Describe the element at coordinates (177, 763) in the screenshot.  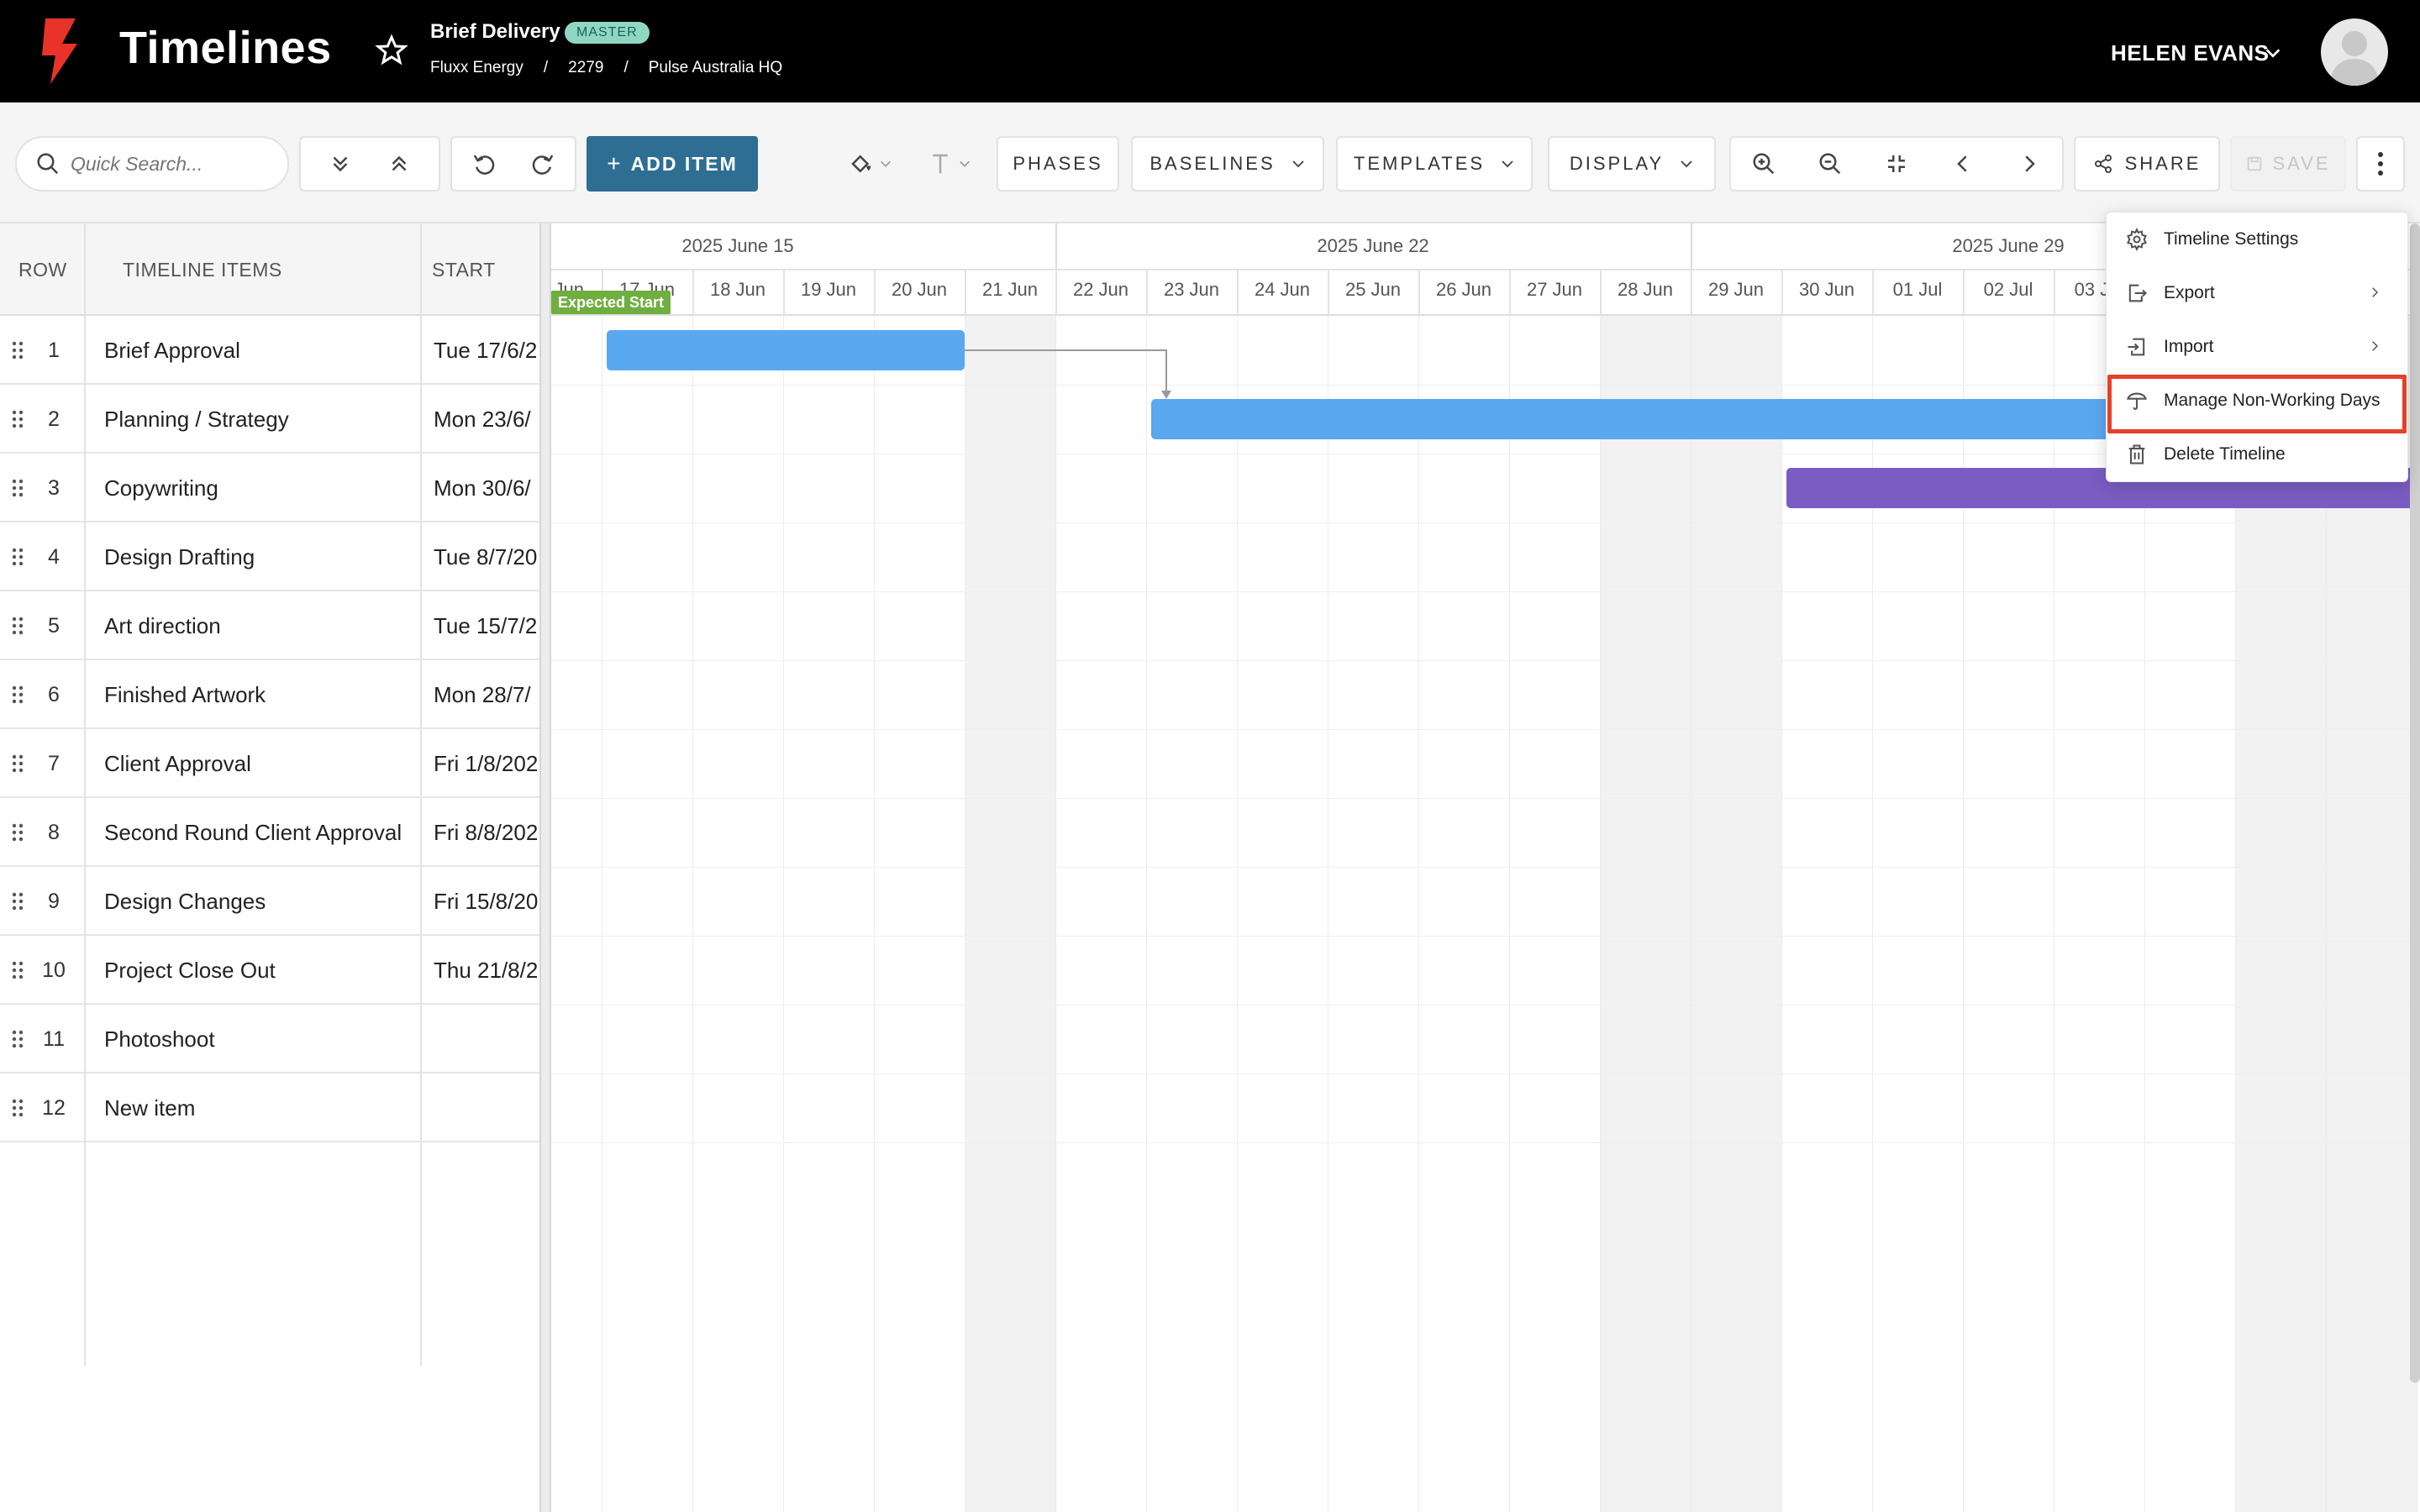
I see `timeline-item-name: Client Approval` at that location.